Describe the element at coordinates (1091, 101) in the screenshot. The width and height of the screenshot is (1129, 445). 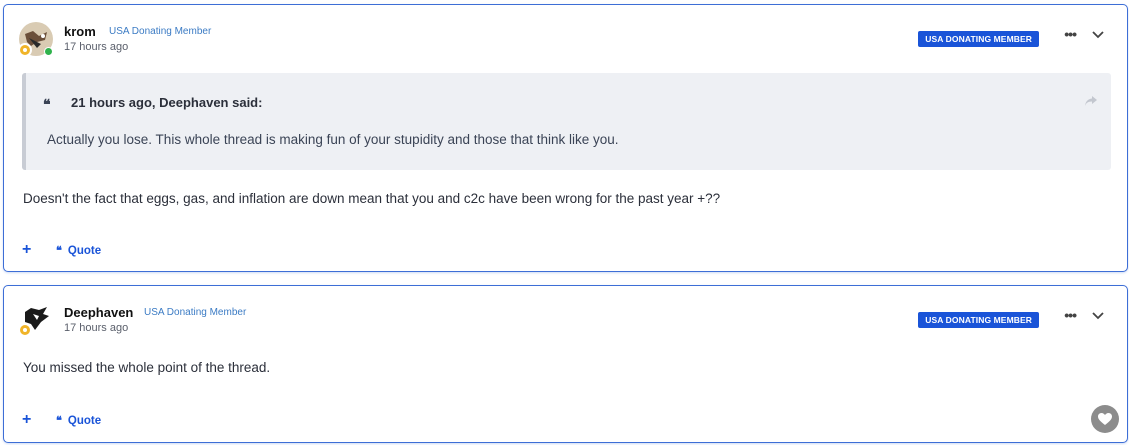
I see `share-arrow-icon` at that location.